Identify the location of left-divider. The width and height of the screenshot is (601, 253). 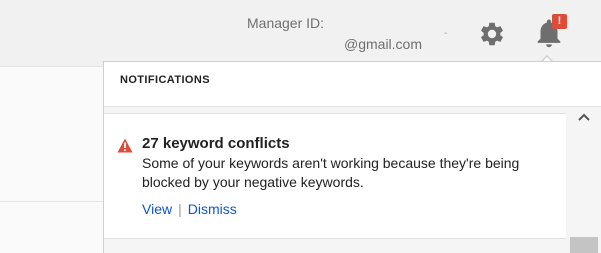
(51, 201).